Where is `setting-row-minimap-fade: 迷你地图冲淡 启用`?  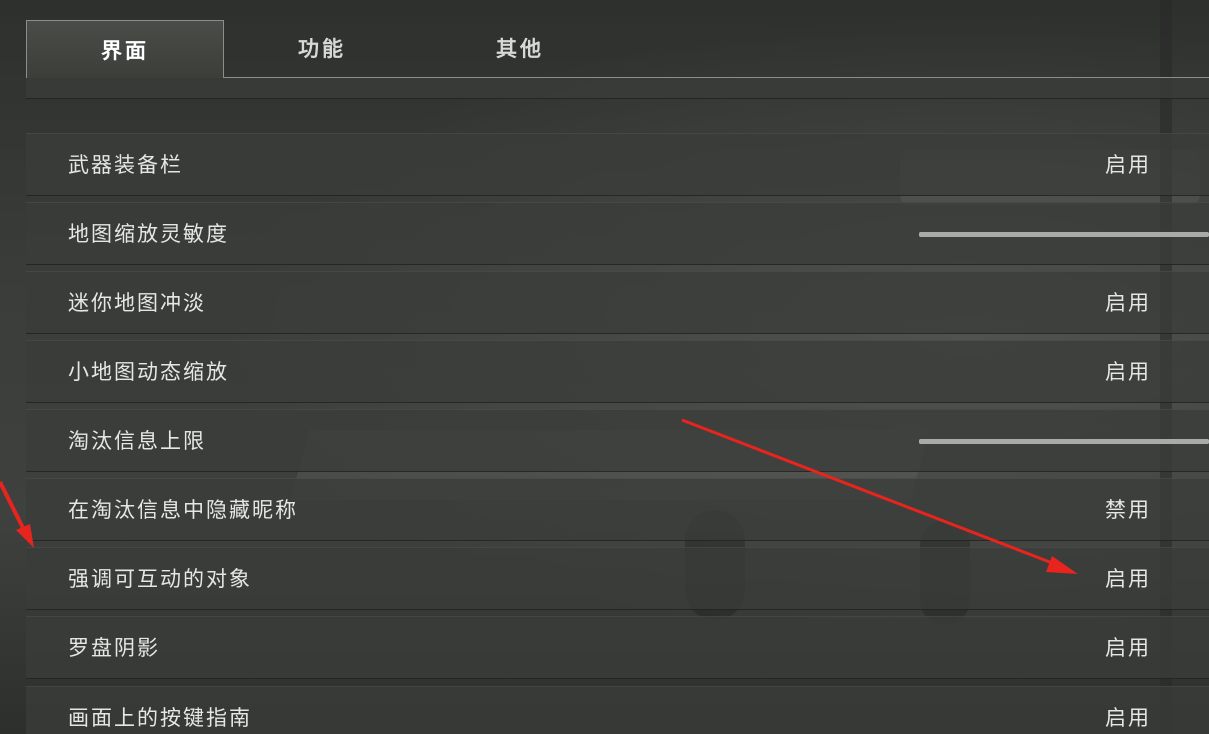 setting-row-minimap-fade: 迷你地图冲淡 启用 is located at coordinates (617, 302).